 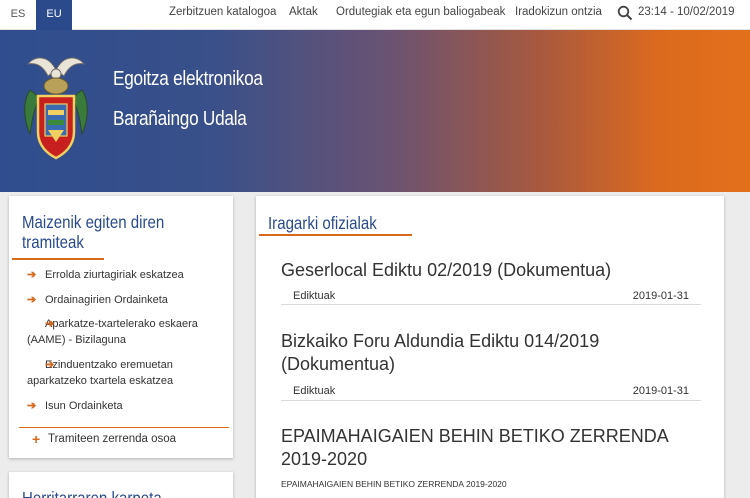 I want to click on nav-suggestion-box: Iradokizun ontzia, so click(x=558, y=14).